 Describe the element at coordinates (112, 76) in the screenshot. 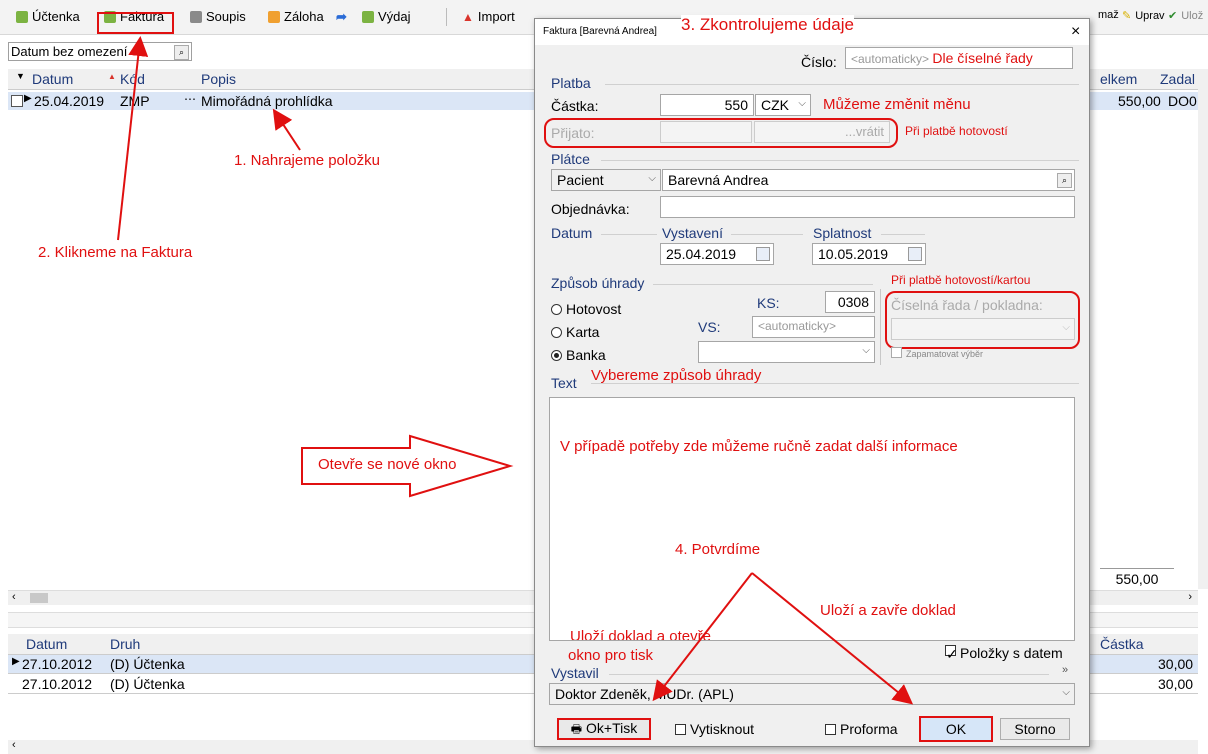

I see `sort-asc-icon: ▲` at that location.